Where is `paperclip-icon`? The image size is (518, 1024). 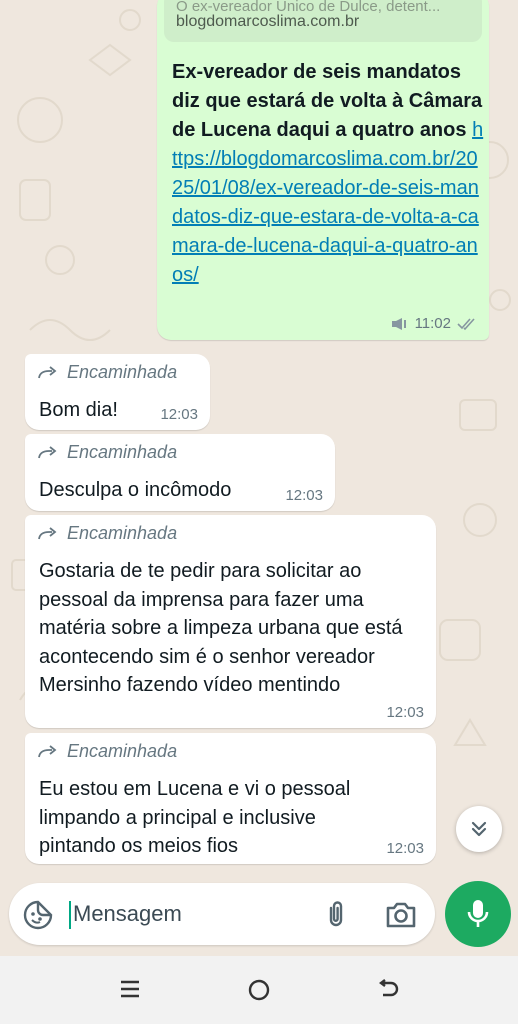 paperclip-icon is located at coordinates (336, 914).